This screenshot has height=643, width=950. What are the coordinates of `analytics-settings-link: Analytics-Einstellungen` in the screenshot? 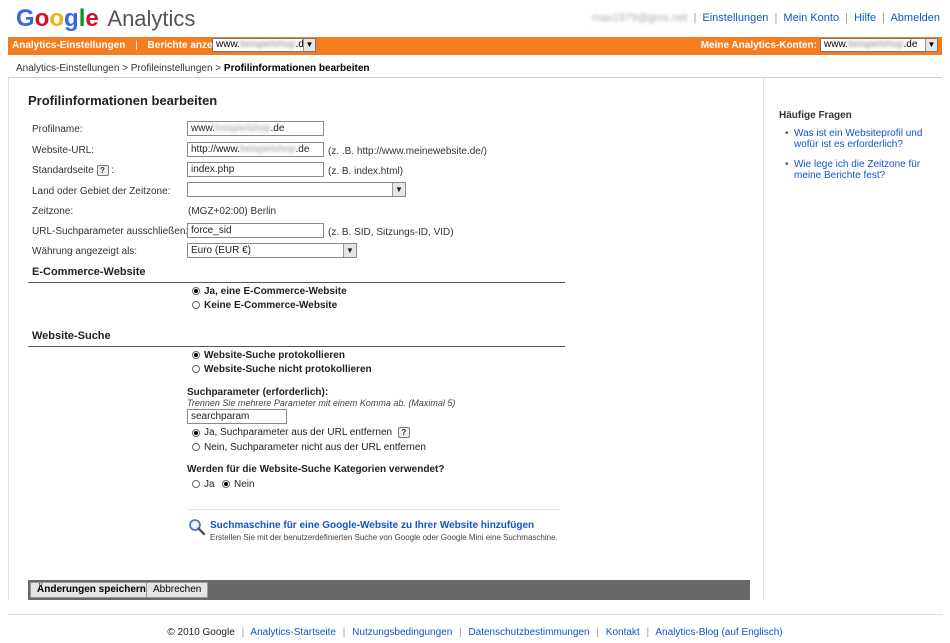 It's located at (68, 45).